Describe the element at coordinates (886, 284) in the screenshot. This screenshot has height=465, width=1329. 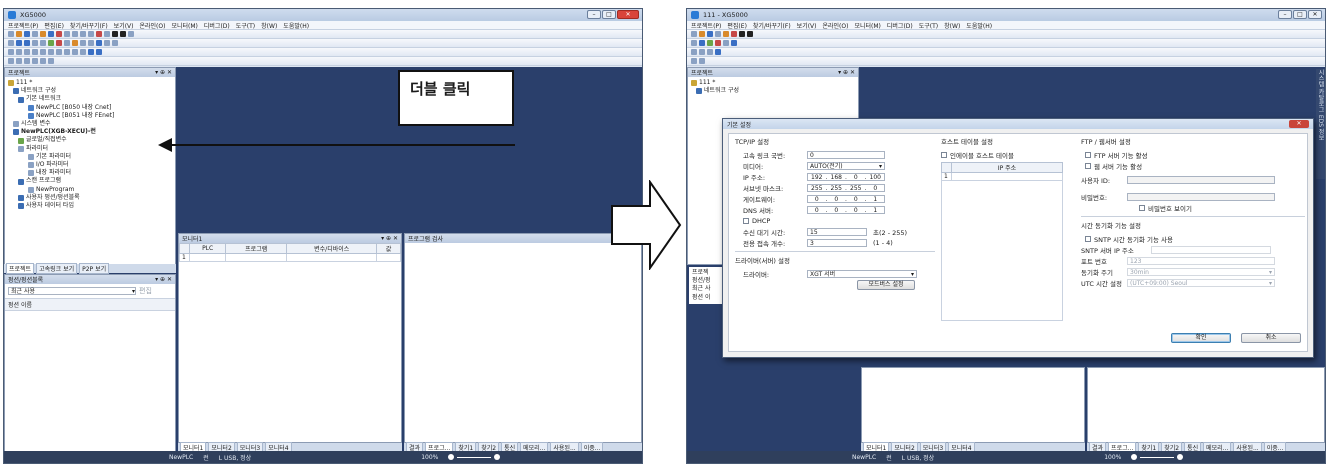
I see `modbus-settings-button: 모드버스 설정` at that location.